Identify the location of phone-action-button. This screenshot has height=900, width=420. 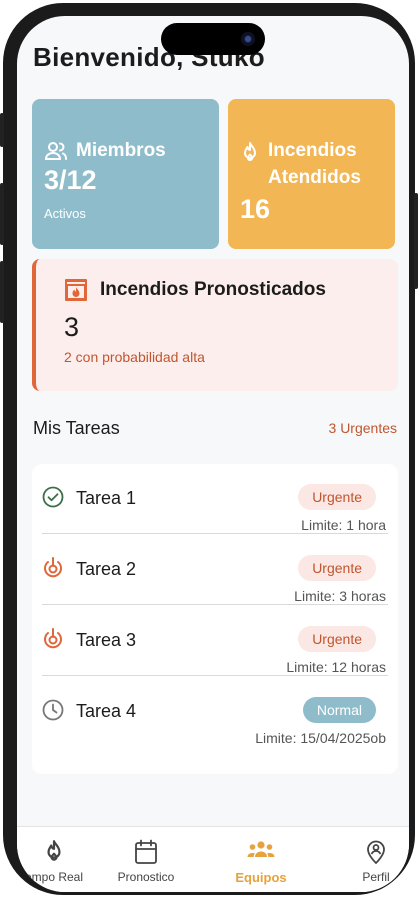
(2, 130).